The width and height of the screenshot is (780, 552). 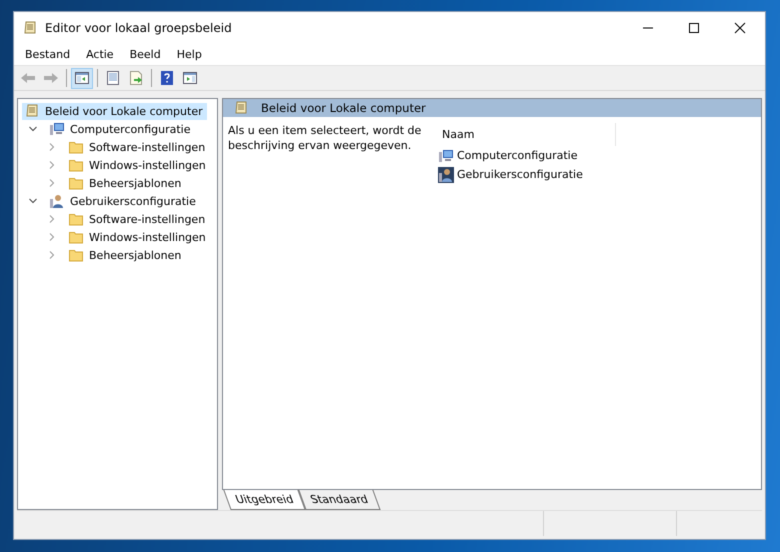 I want to click on export-icon, so click(x=136, y=78).